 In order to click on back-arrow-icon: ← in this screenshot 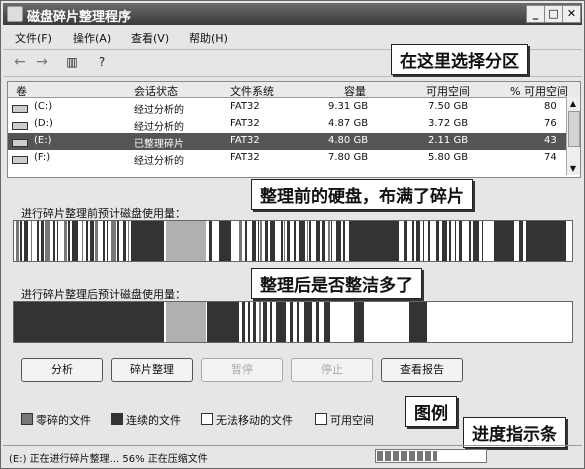, I will do `click(20, 62)`.